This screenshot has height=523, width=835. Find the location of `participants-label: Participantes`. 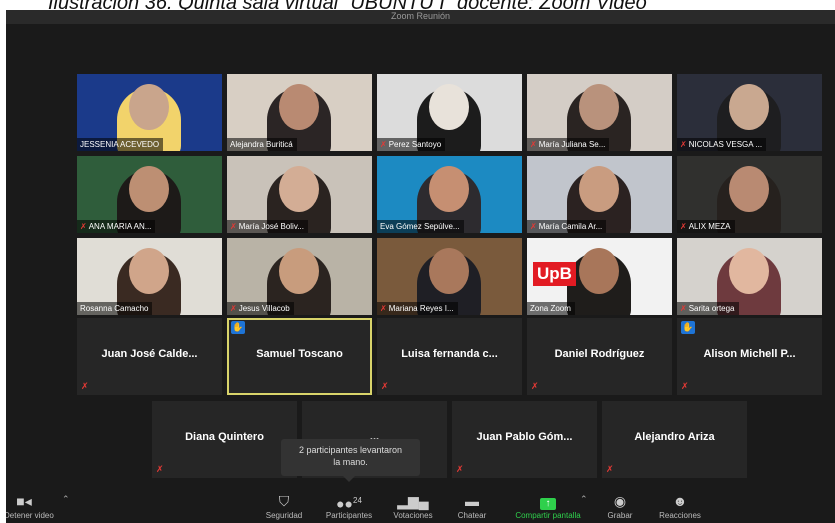

participants-label: Participantes is located at coordinates (349, 515).